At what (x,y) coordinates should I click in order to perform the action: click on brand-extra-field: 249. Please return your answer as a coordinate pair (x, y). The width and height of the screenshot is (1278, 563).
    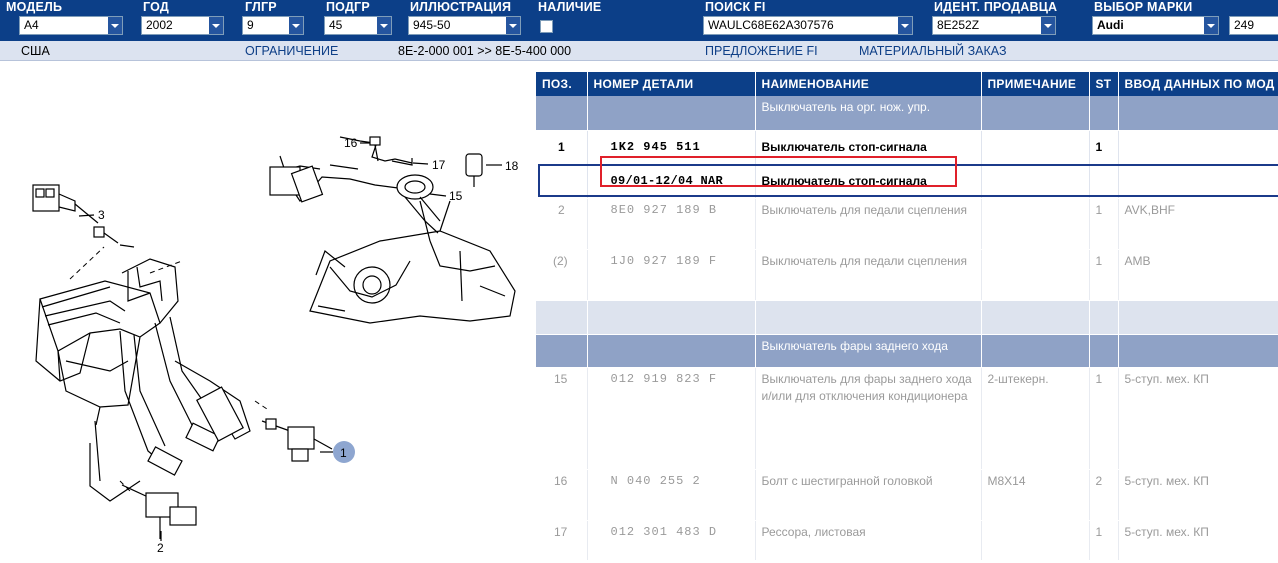
    Looking at the image, I should click on (1253, 25).